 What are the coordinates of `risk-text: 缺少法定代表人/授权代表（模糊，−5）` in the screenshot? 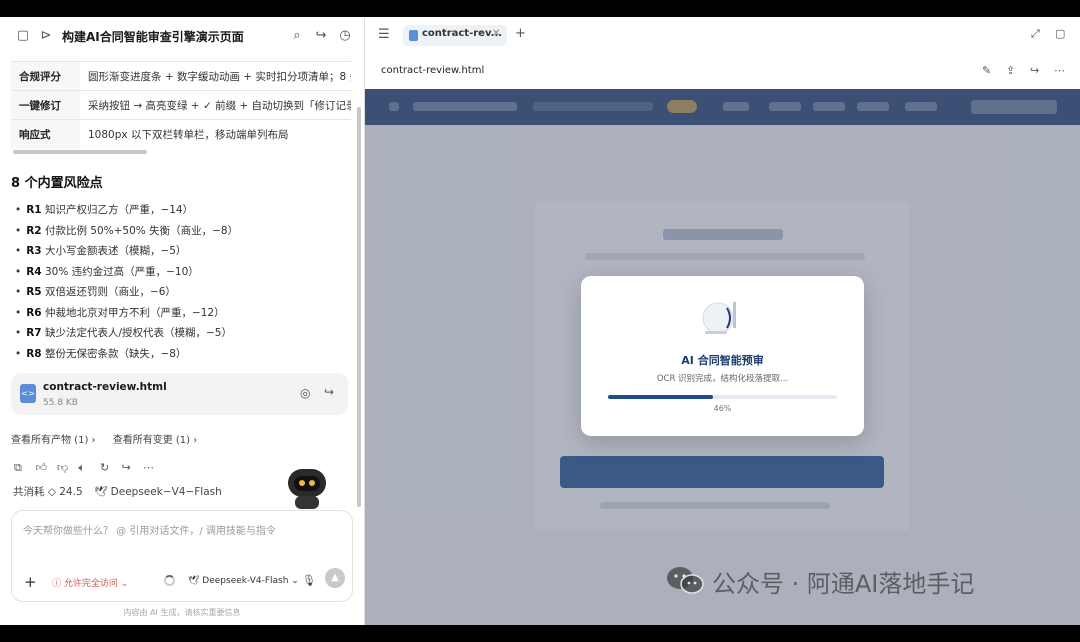 It's located at (138, 333).